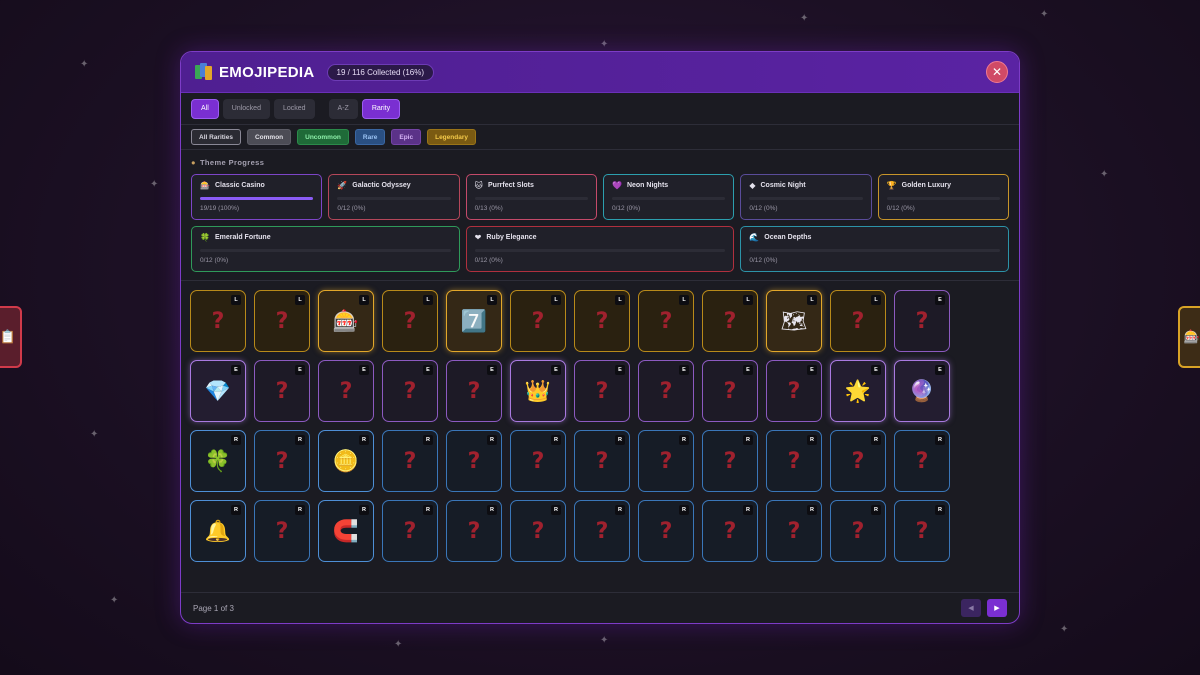 The image size is (1200, 675). What do you see at coordinates (971, 608) in the screenshot?
I see `prev-page-button: ◀` at bounding box center [971, 608].